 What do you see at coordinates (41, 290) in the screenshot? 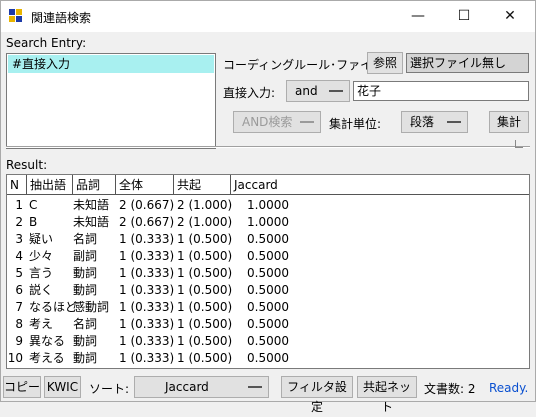
I see `row-word: 説く` at bounding box center [41, 290].